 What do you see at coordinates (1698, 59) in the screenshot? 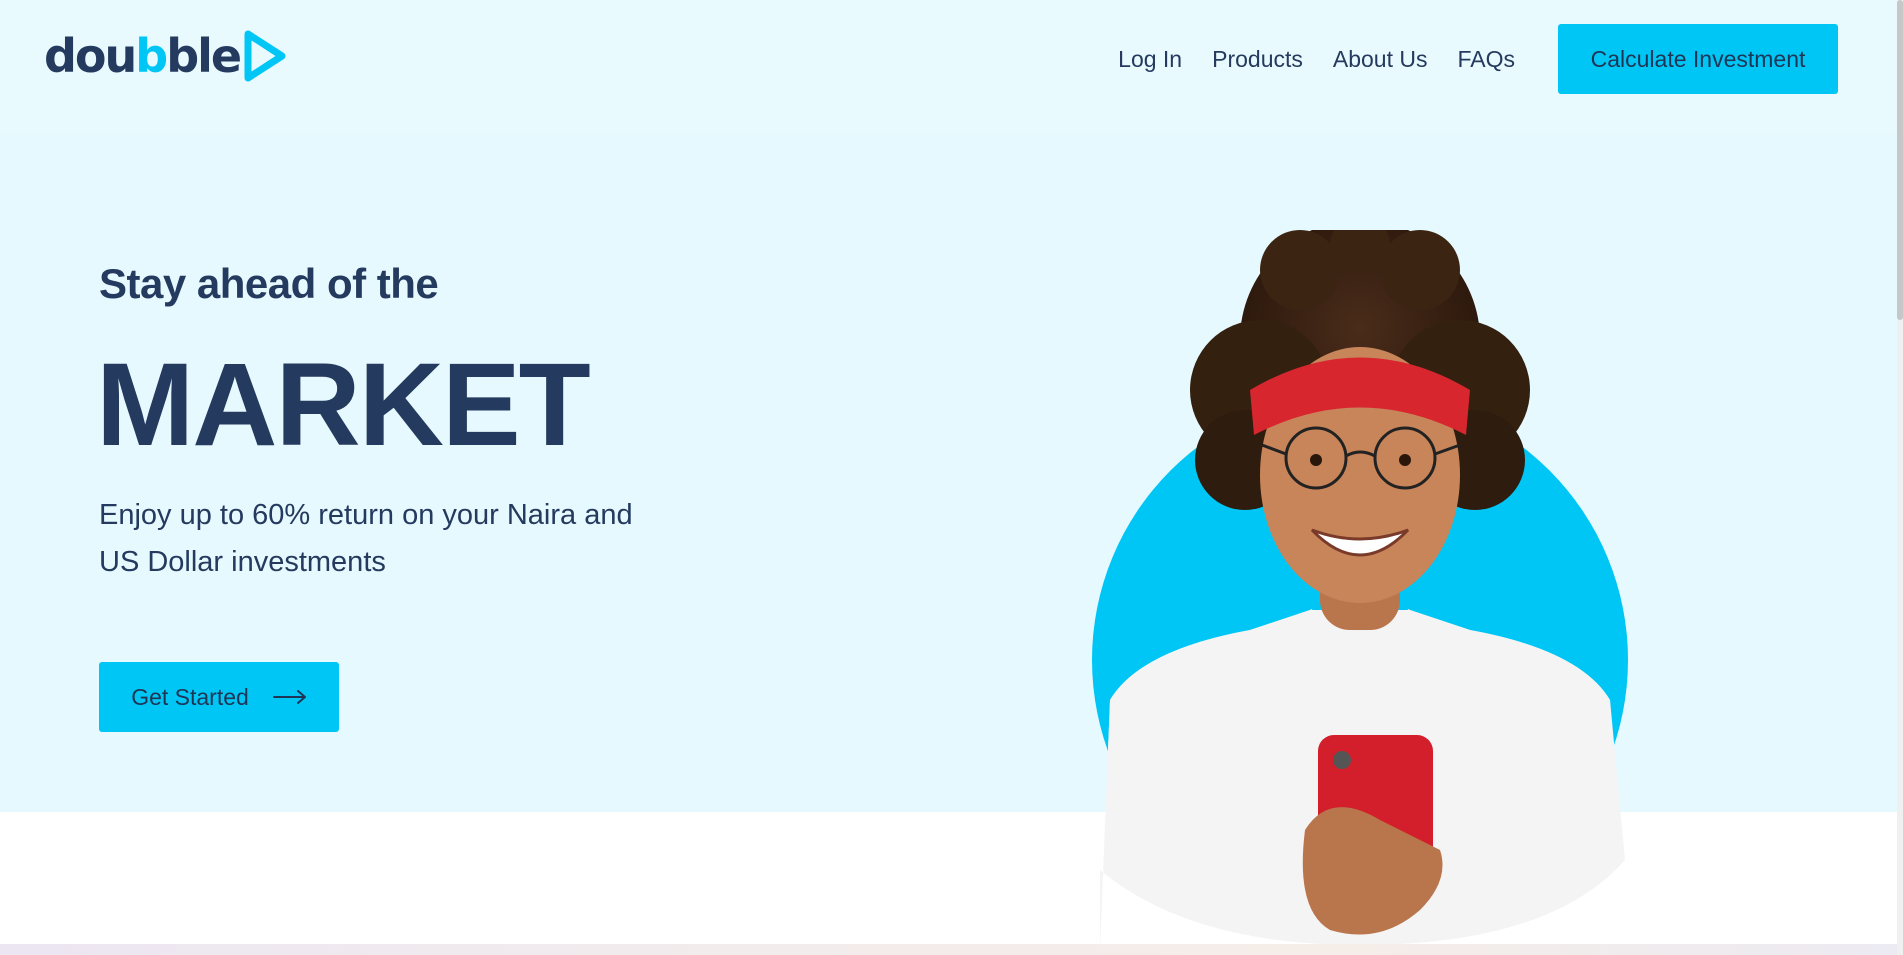
I see `calculate-investment-button: Calculate Investment` at bounding box center [1698, 59].